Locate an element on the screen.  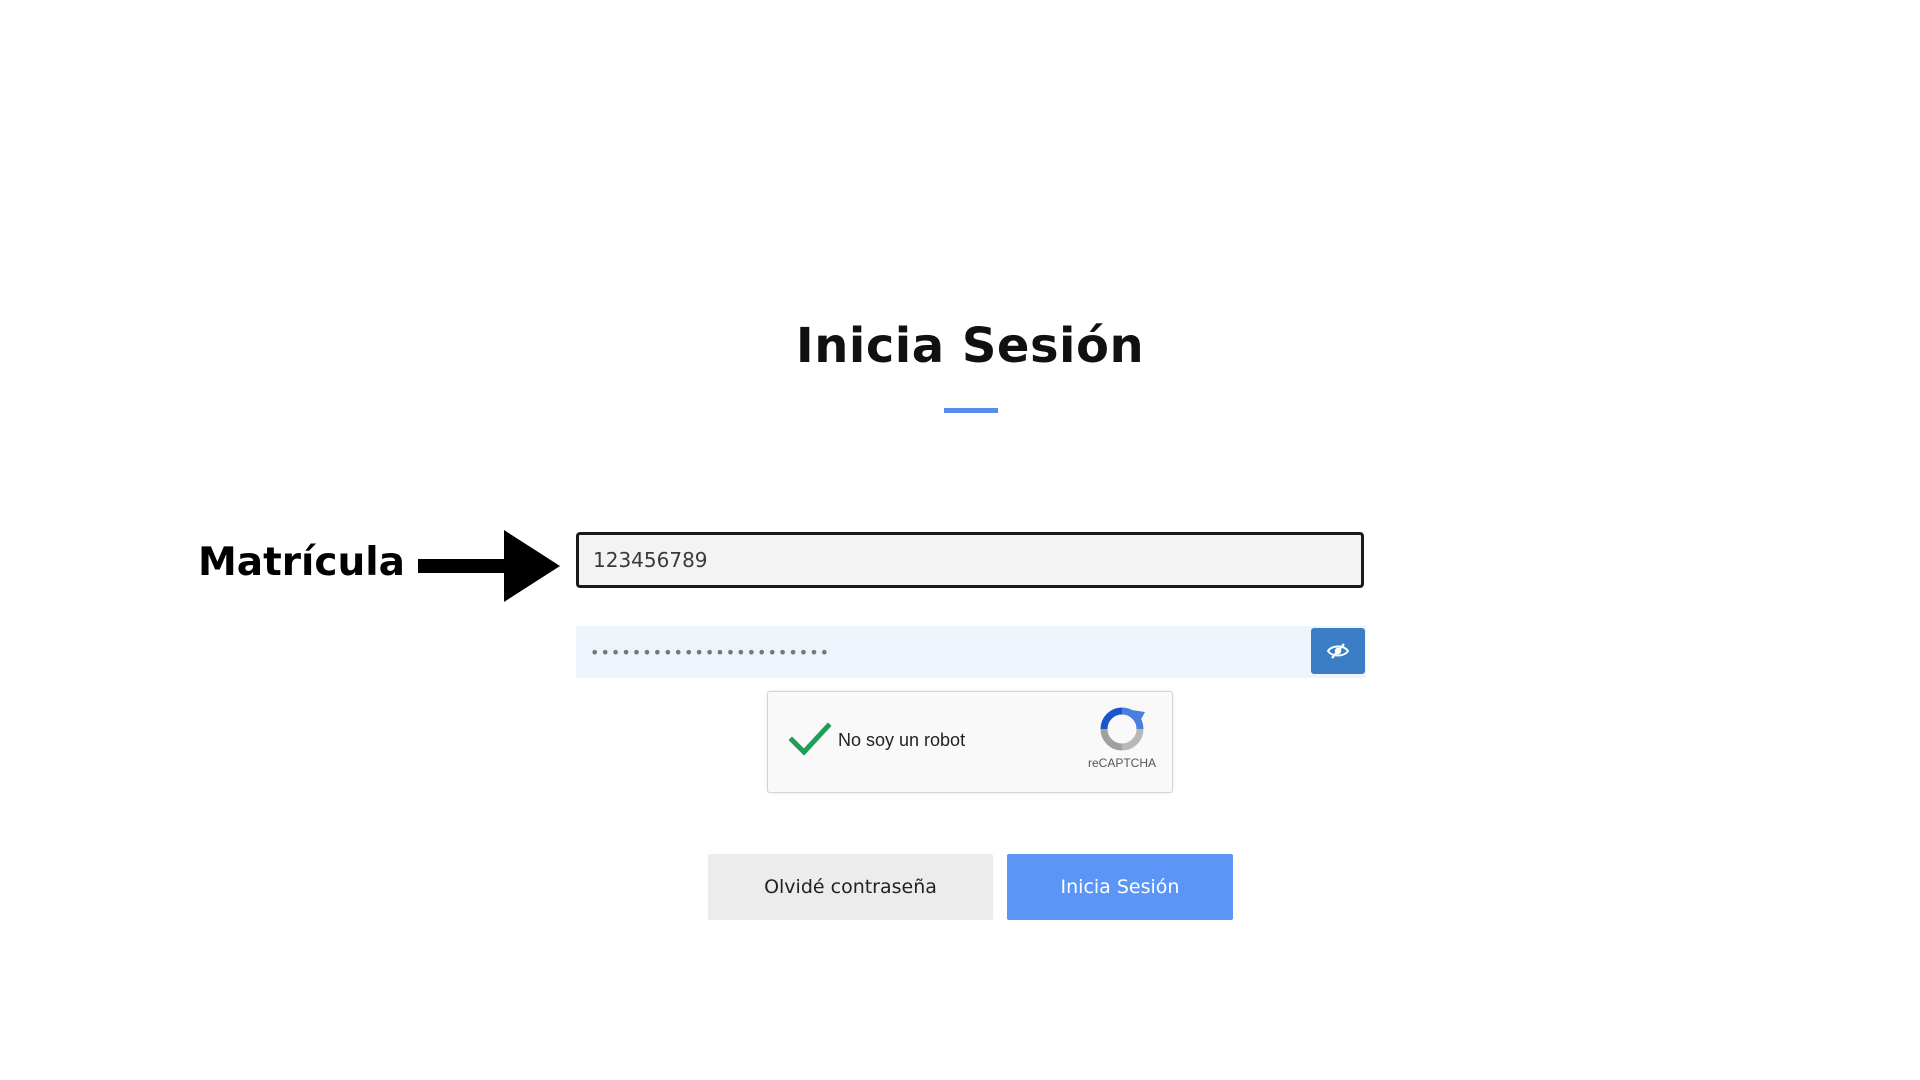
matricula-input is located at coordinates (970, 560).